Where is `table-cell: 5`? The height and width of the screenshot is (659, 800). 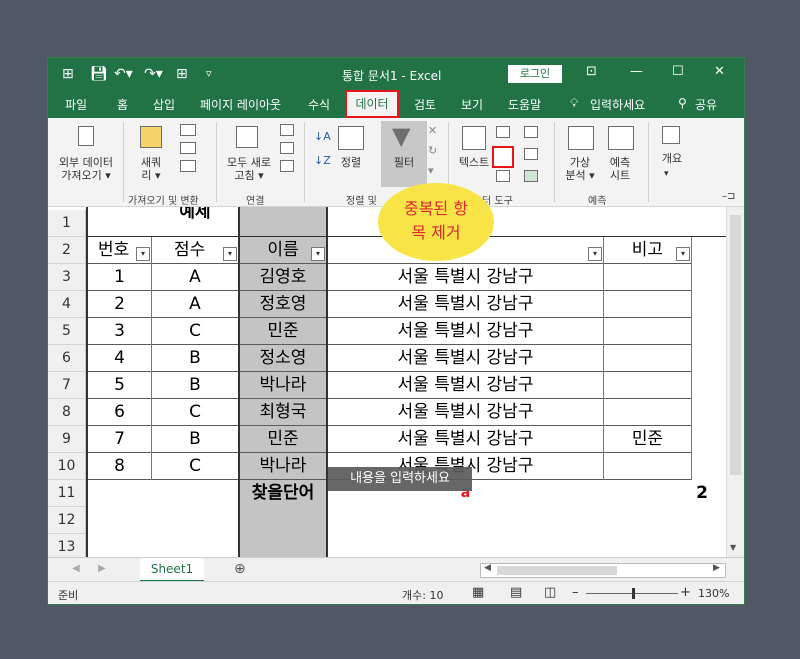 table-cell: 5 is located at coordinates (119, 385).